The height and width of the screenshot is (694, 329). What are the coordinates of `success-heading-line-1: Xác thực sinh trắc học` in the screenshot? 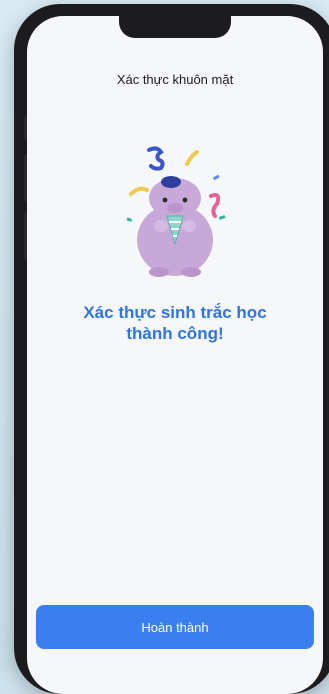 It's located at (175, 312).